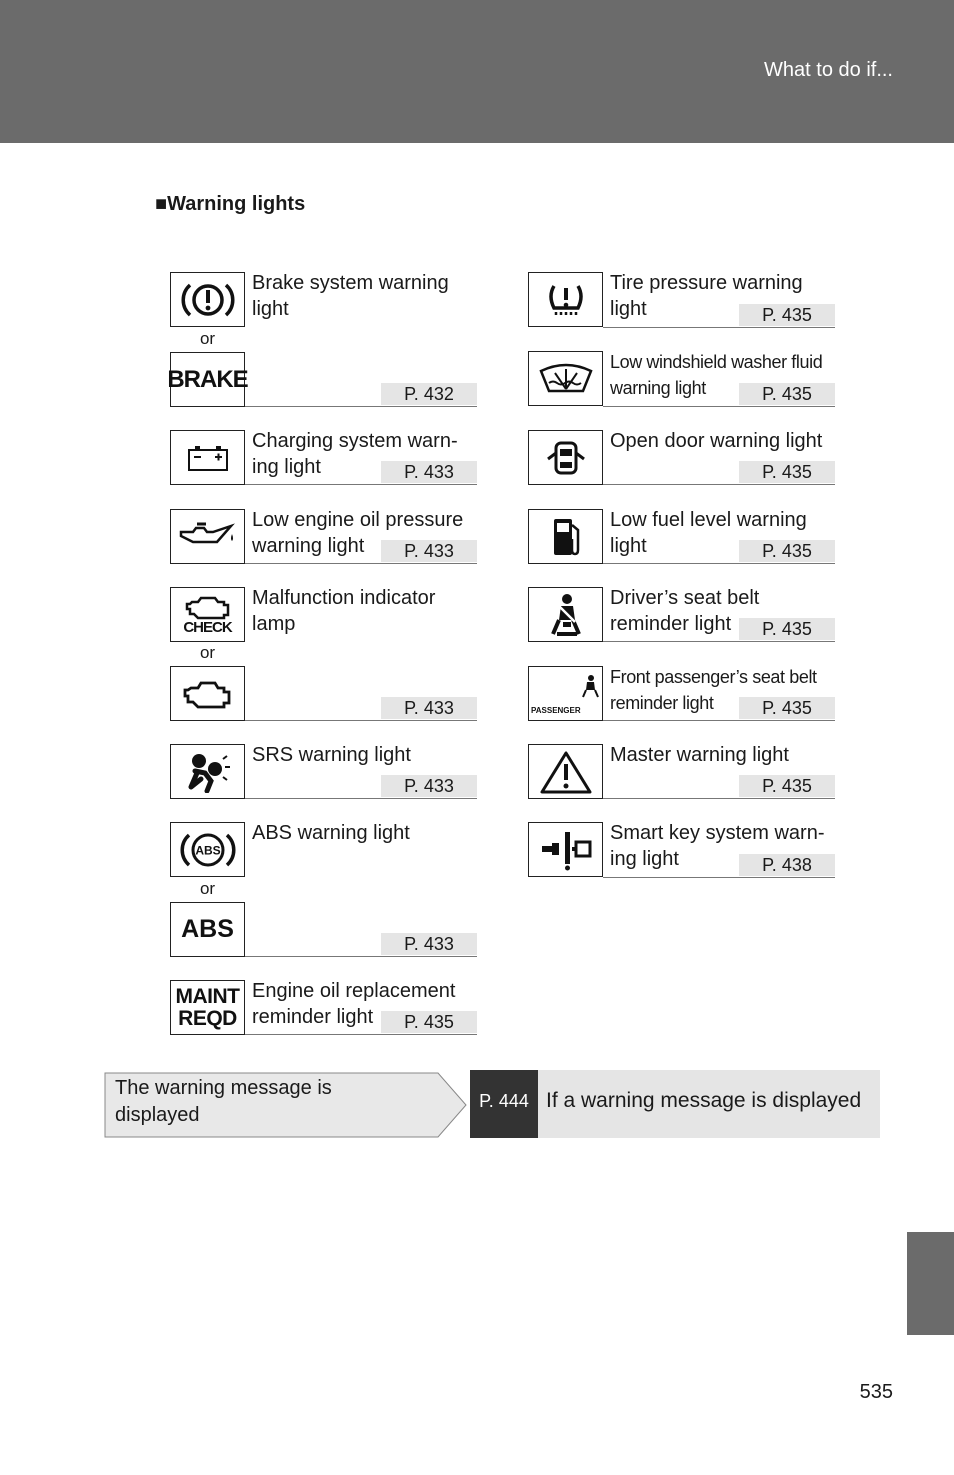 The width and height of the screenshot is (954, 1475). What do you see at coordinates (207, 693) in the screenshot?
I see `engine-icon` at bounding box center [207, 693].